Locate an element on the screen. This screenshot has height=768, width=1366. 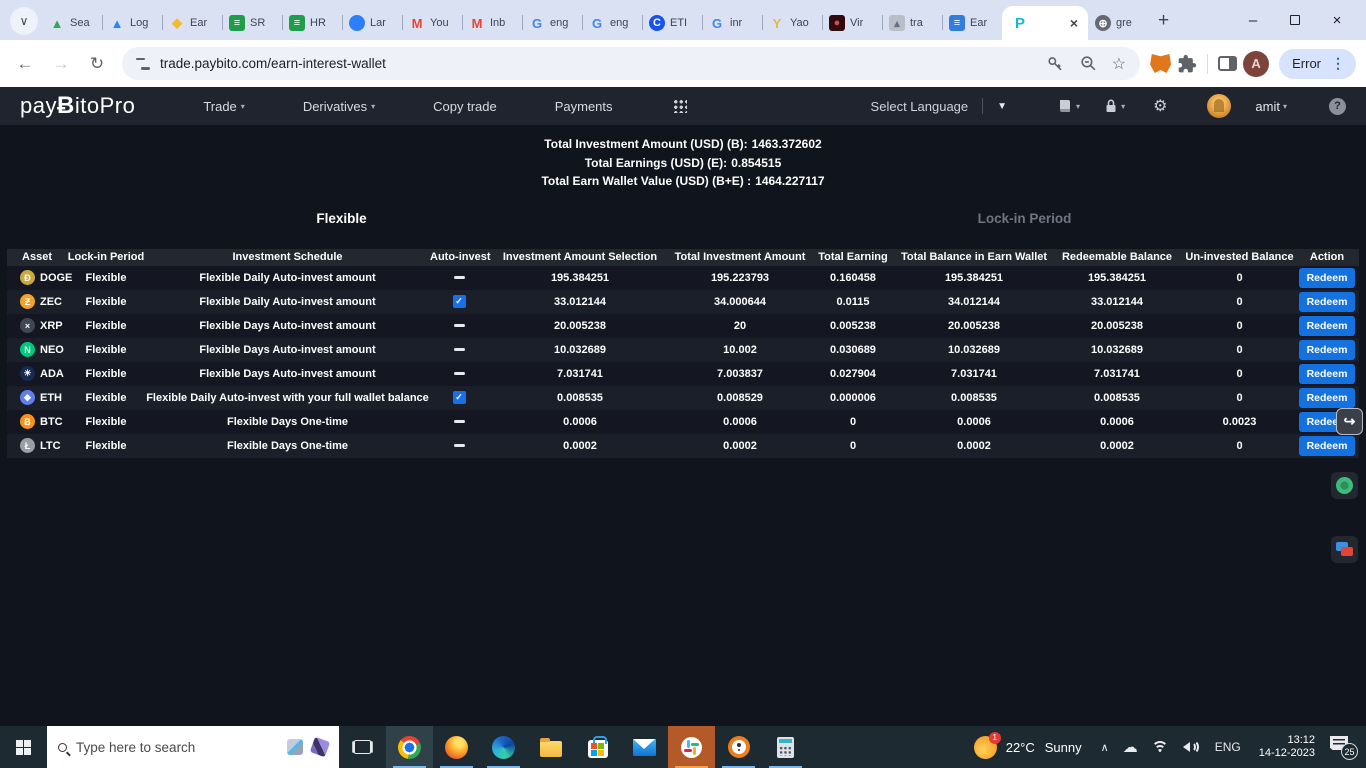
settings-gear-icon: ⚙ is located at coordinates (1160, 106).